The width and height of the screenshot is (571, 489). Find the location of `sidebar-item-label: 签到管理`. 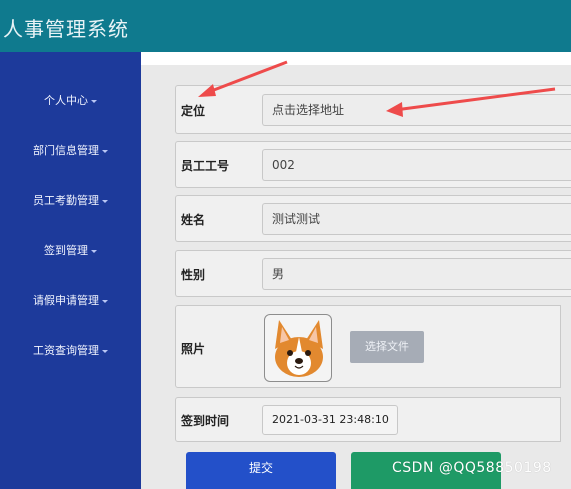

sidebar-item-label: 签到管理 is located at coordinates (66, 250).